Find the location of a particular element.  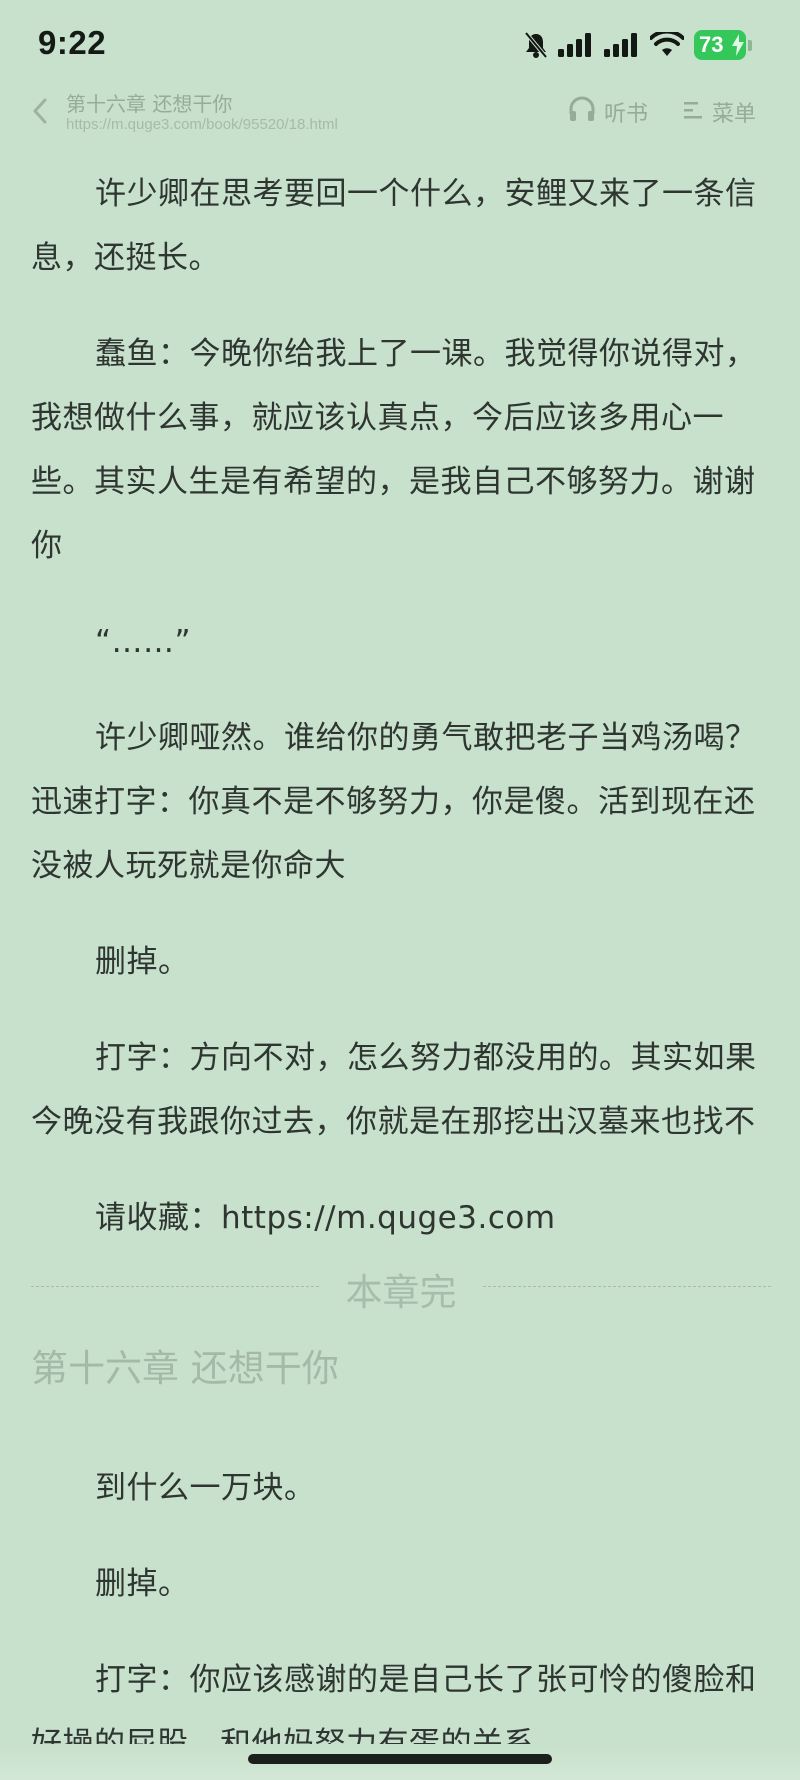

headphones-icon is located at coordinates (582, 112).